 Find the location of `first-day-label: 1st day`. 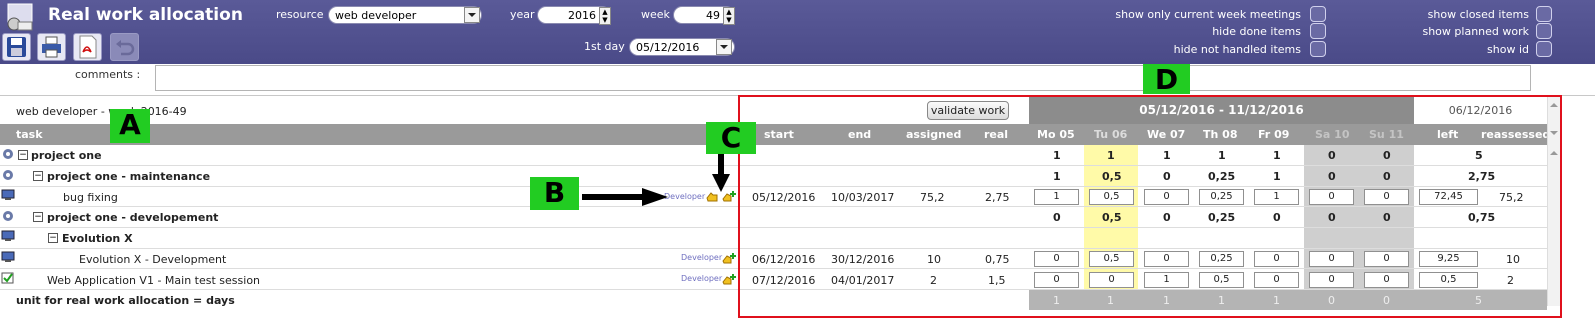

first-day-label: 1st day is located at coordinates (604, 46).